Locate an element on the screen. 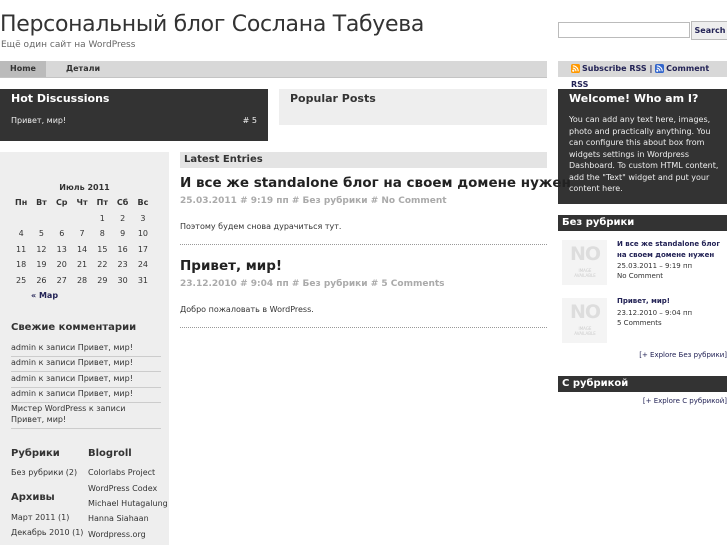 This screenshot has height=545, width=727. category-post-date: 25.03.2011 – 9:19 пп is located at coordinates (655, 266).